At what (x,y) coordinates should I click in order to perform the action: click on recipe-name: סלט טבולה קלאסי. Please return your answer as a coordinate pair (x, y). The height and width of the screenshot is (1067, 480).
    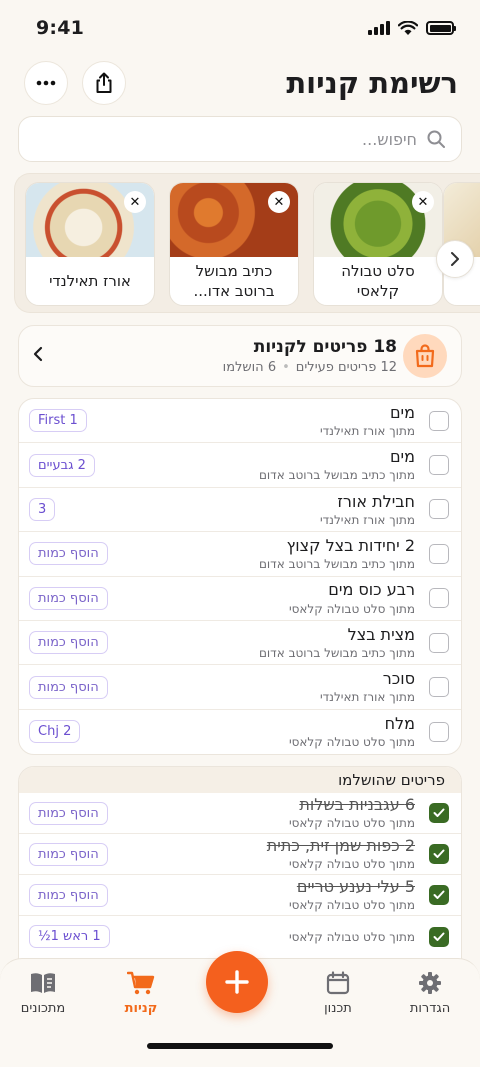
    Looking at the image, I should click on (378, 281).